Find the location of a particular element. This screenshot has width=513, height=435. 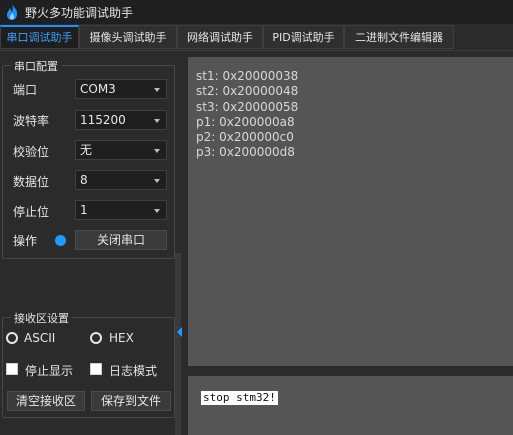

send-text-selection: stop stm32! is located at coordinates (239, 398).